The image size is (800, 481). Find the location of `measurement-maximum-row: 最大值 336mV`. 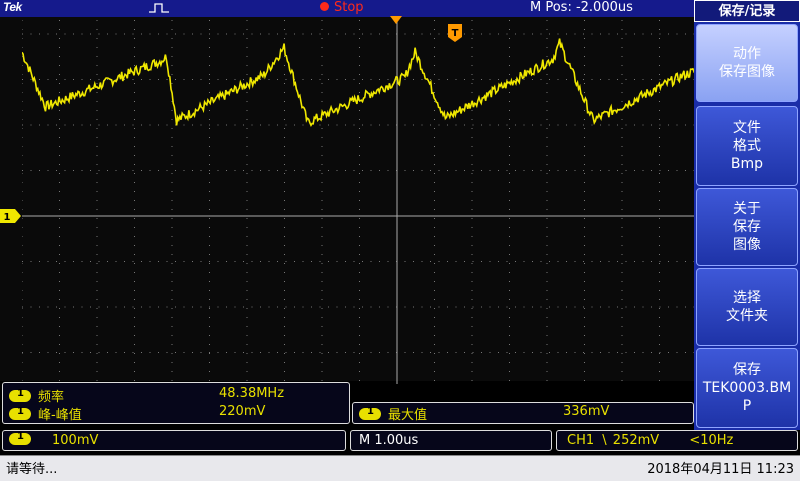

measurement-maximum-row: 最大值 336mV is located at coordinates (524, 413).